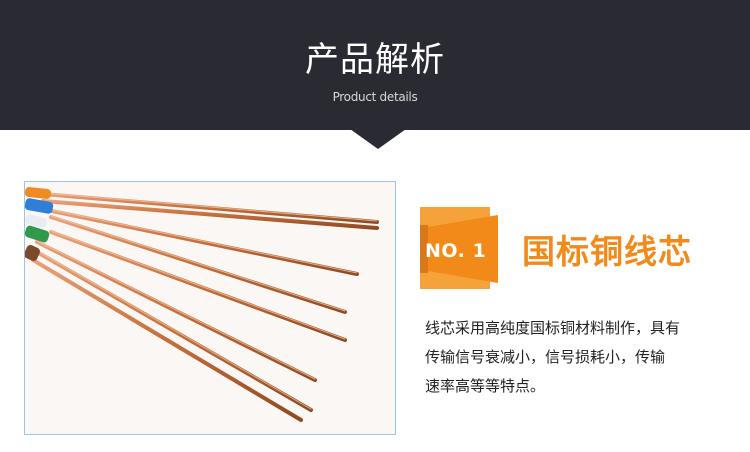 The width and height of the screenshot is (750, 452). I want to click on page-title: 产品解析, so click(375, 60).